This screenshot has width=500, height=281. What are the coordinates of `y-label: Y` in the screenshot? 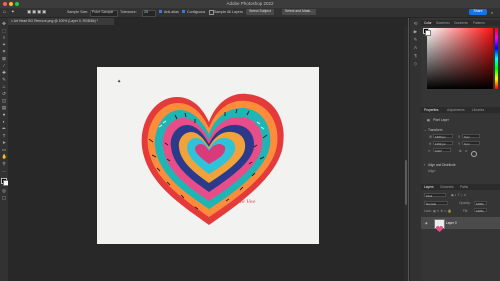 It's located at (459, 144).